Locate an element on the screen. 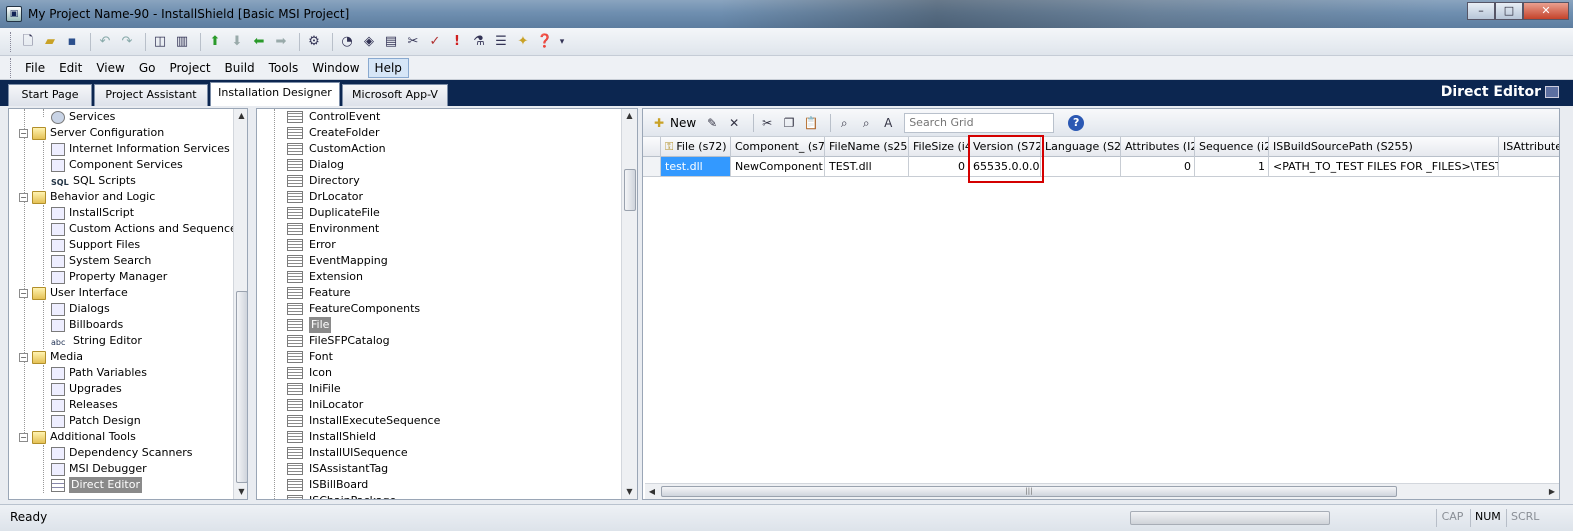 The height and width of the screenshot is (531, 1573). scroll-right-arrow-icon: ▶ is located at coordinates (1552, 491).